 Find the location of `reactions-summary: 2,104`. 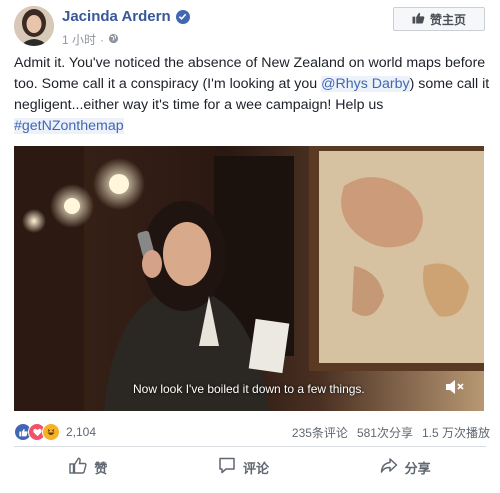

reactions-summary: 2,104 is located at coordinates (55, 432).